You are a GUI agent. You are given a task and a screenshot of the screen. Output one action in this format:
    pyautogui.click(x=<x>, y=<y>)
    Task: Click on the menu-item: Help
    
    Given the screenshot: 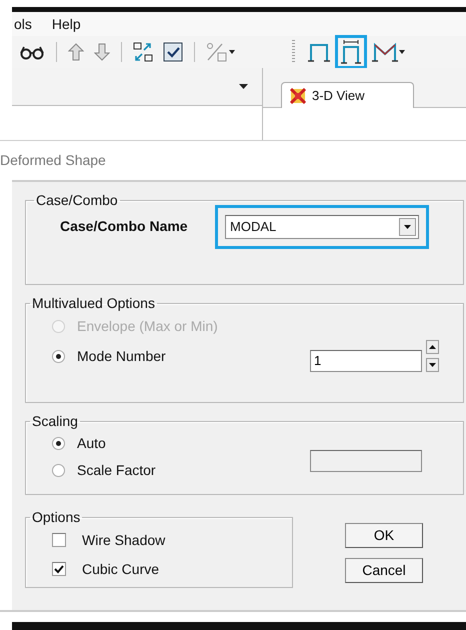 What is the action you would take?
    pyautogui.click(x=66, y=24)
    